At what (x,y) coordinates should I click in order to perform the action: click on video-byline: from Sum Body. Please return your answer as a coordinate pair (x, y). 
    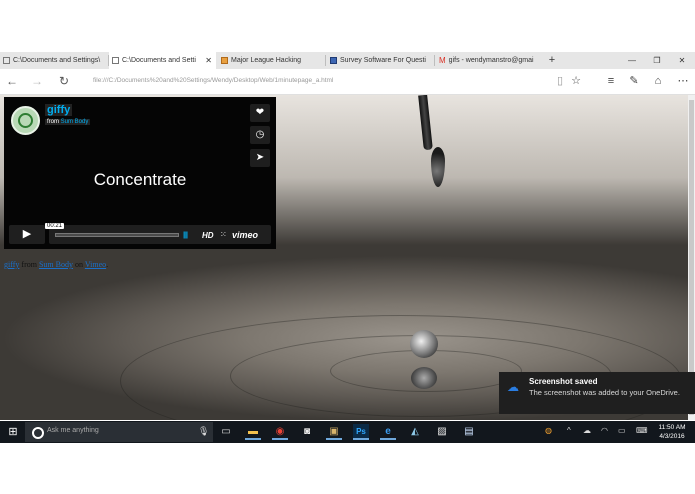
    Looking at the image, I should click on (68, 122).